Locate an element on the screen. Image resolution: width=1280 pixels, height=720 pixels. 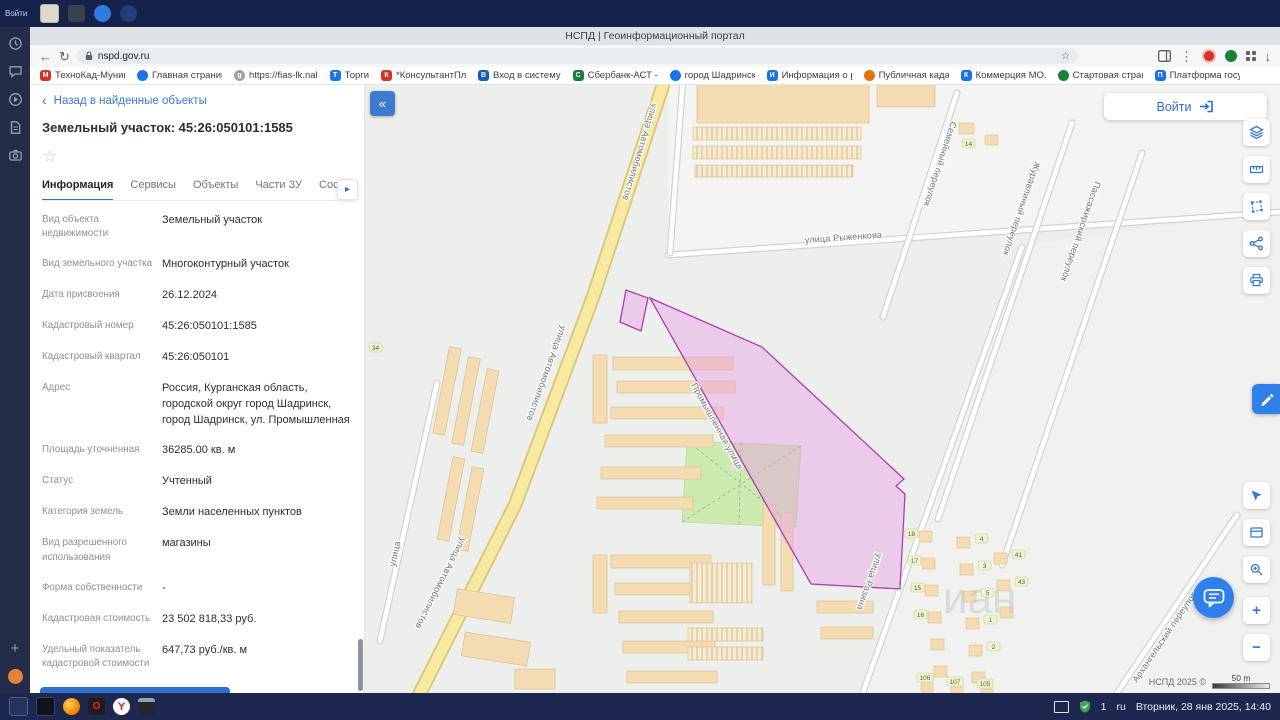
zoom-out-button: − is located at coordinates (1256, 647).